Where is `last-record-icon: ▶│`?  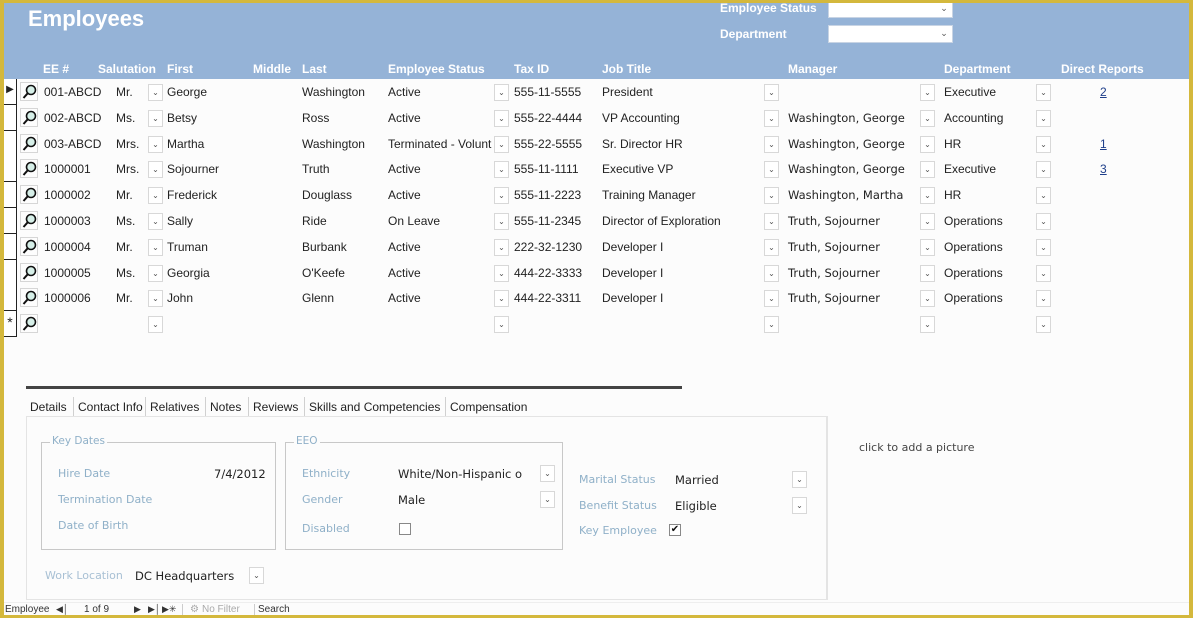 last-record-icon: ▶│ is located at coordinates (154, 609).